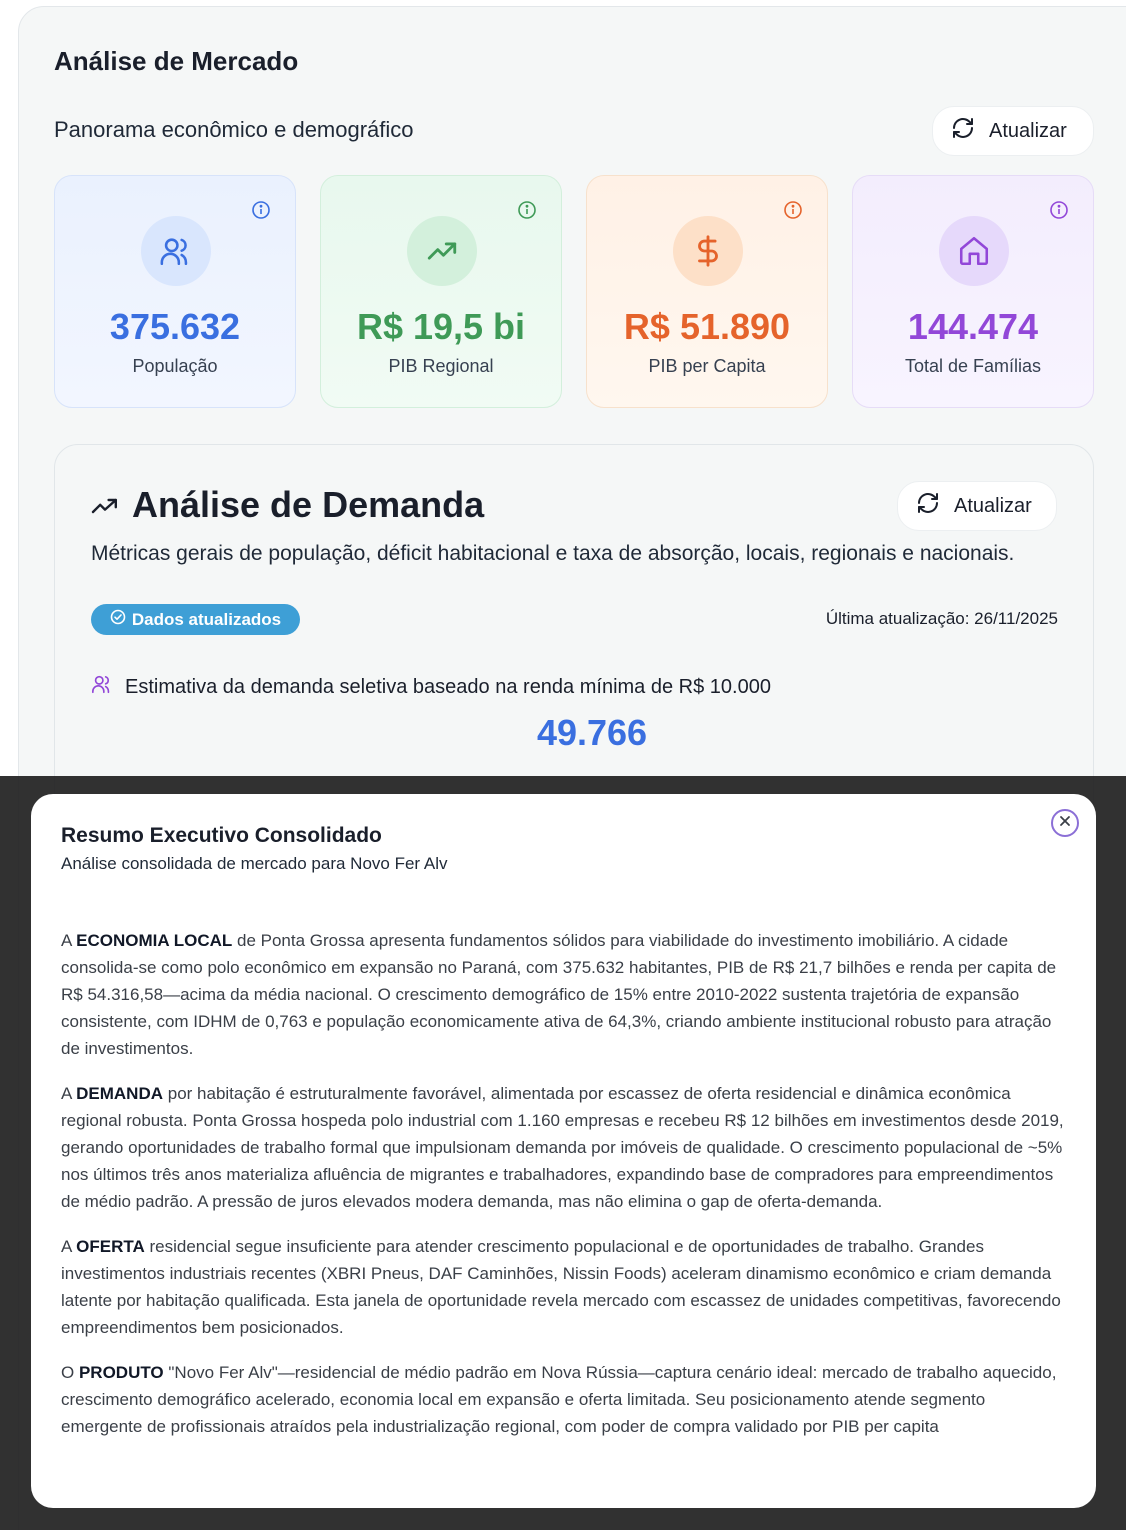 The height and width of the screenshot is (1530, 1126). I want to click on families-label: Total de Famílias, so click(973, 366).